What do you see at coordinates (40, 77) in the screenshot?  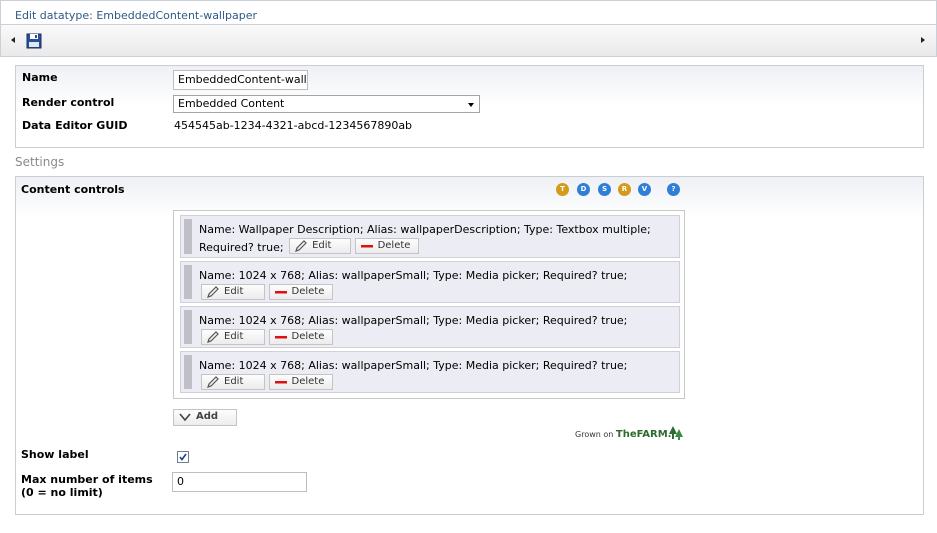 I see `name-label: Name` at bounding box center [40, 77].